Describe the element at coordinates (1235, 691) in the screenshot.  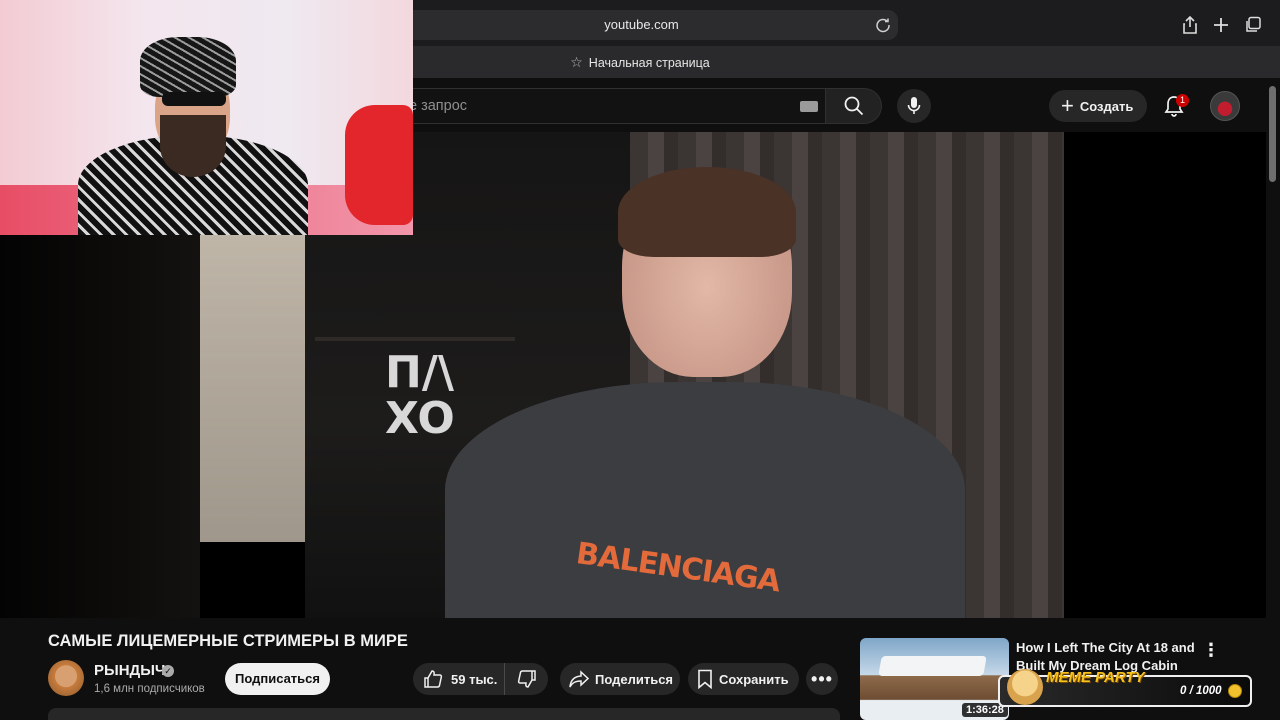
I see `coin-icon` at that location.